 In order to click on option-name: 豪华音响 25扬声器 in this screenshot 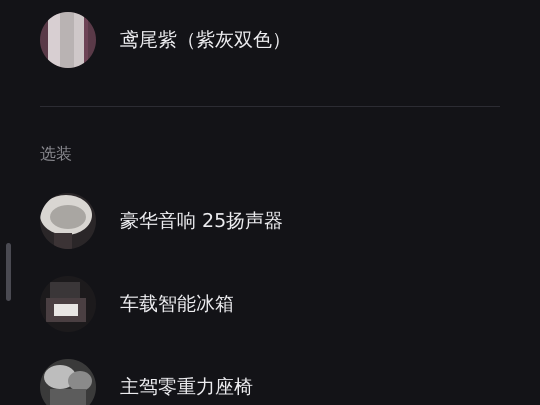, I will do `click(202, 221)`.